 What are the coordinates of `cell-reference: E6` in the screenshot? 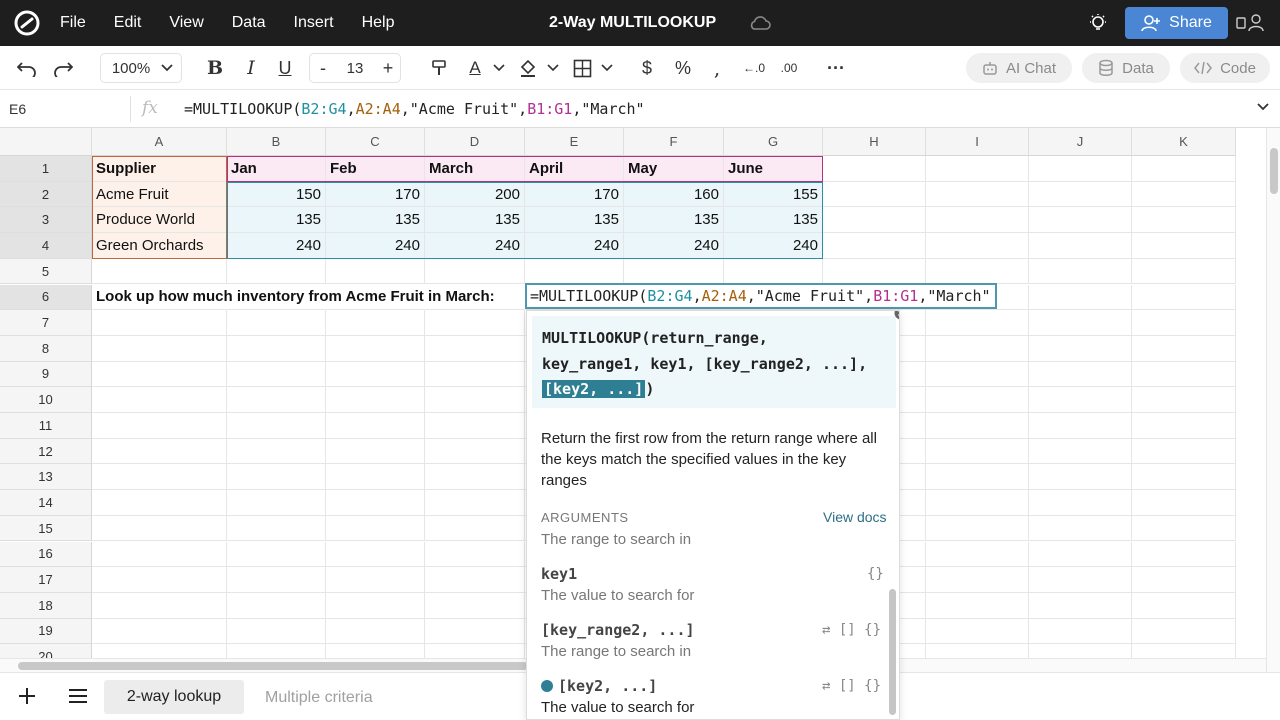 It's located at (17, 109).